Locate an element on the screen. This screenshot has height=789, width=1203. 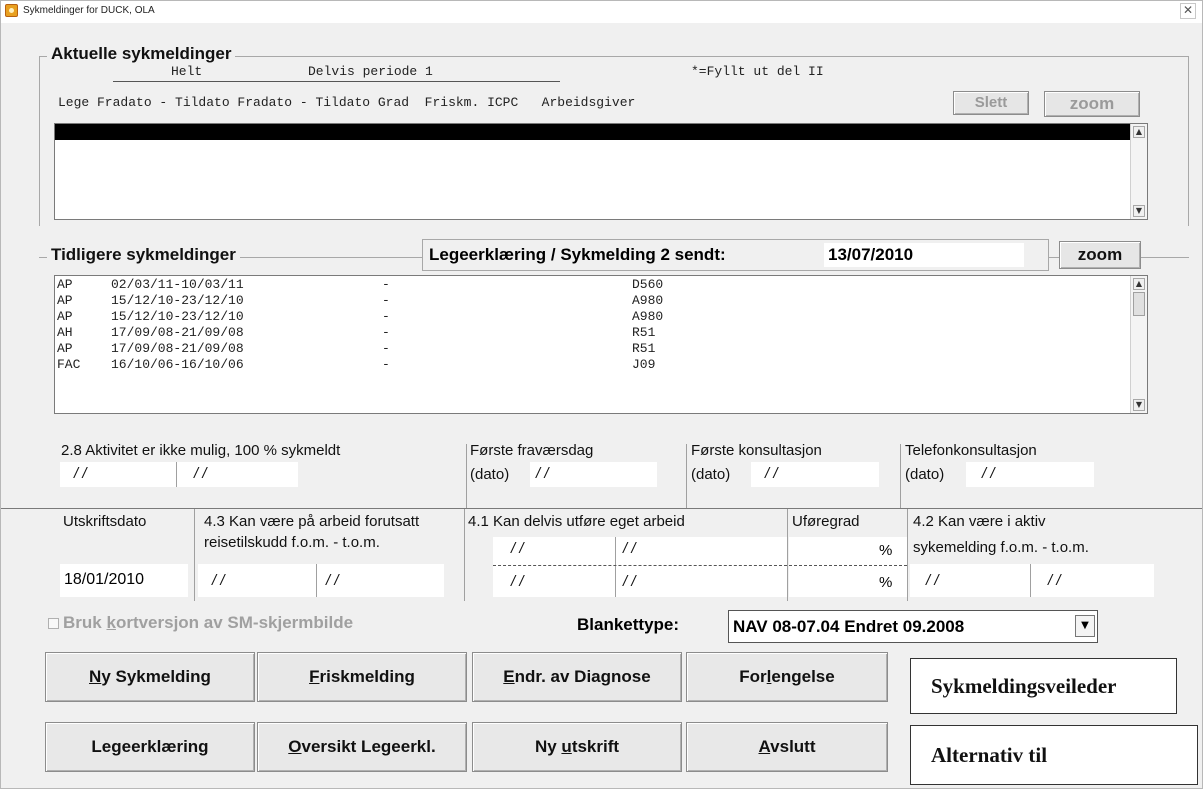
uforegrad-field: % % is located at coordinates (848, 567).